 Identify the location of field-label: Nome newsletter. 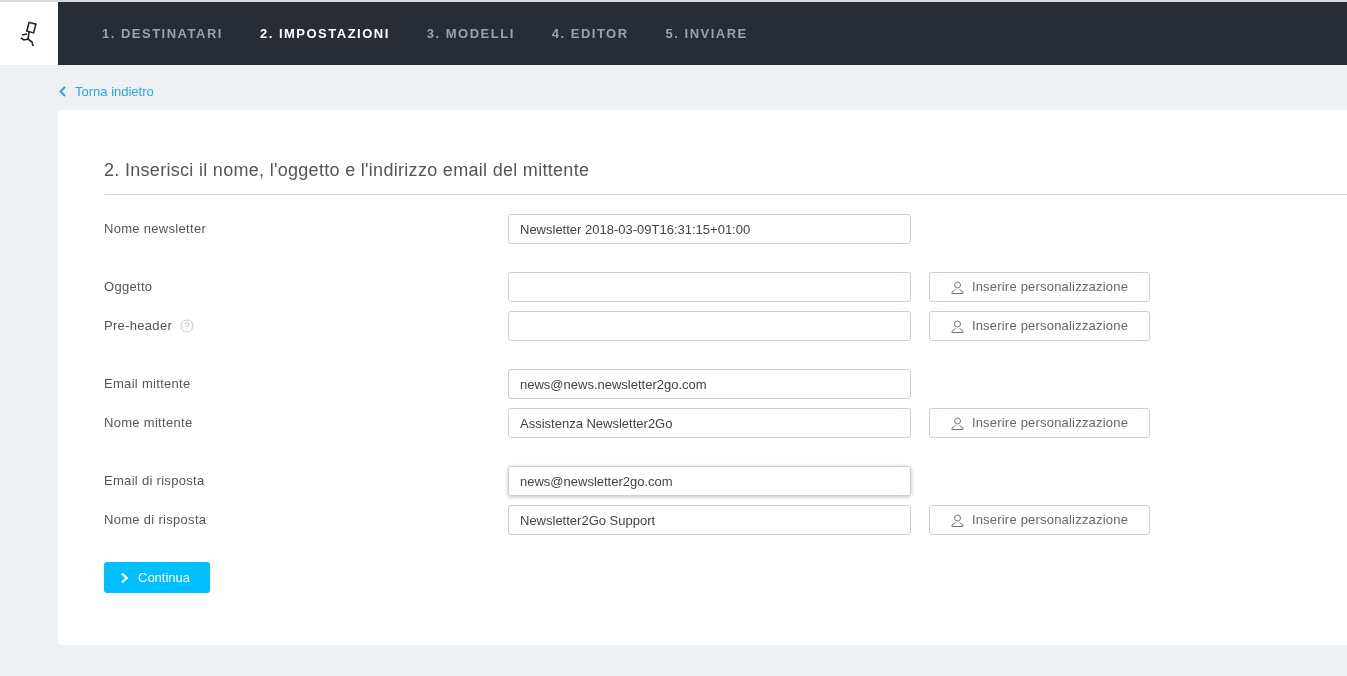
(155, 229).